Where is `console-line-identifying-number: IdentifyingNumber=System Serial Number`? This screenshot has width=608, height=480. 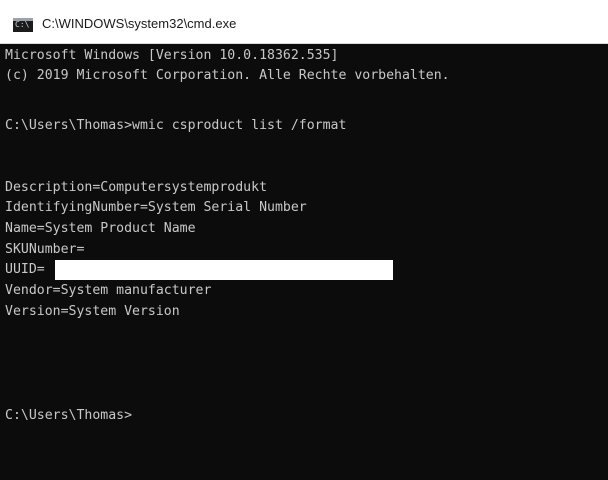
console-line-identifying-number: IdentifyingNumber=System Serial Number is located at coordinates (156, 207).